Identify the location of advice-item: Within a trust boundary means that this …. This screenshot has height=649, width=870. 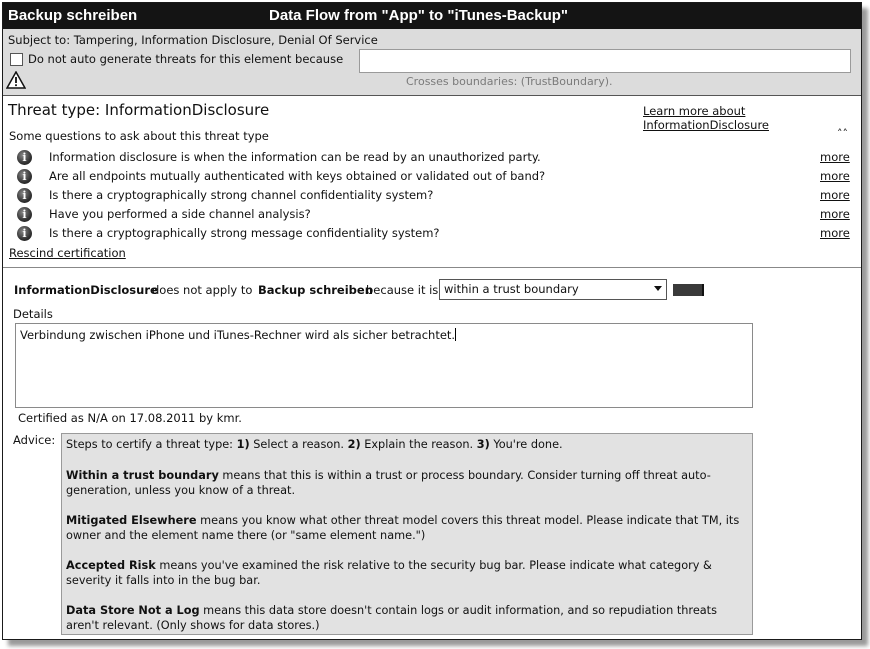
(407, 483).